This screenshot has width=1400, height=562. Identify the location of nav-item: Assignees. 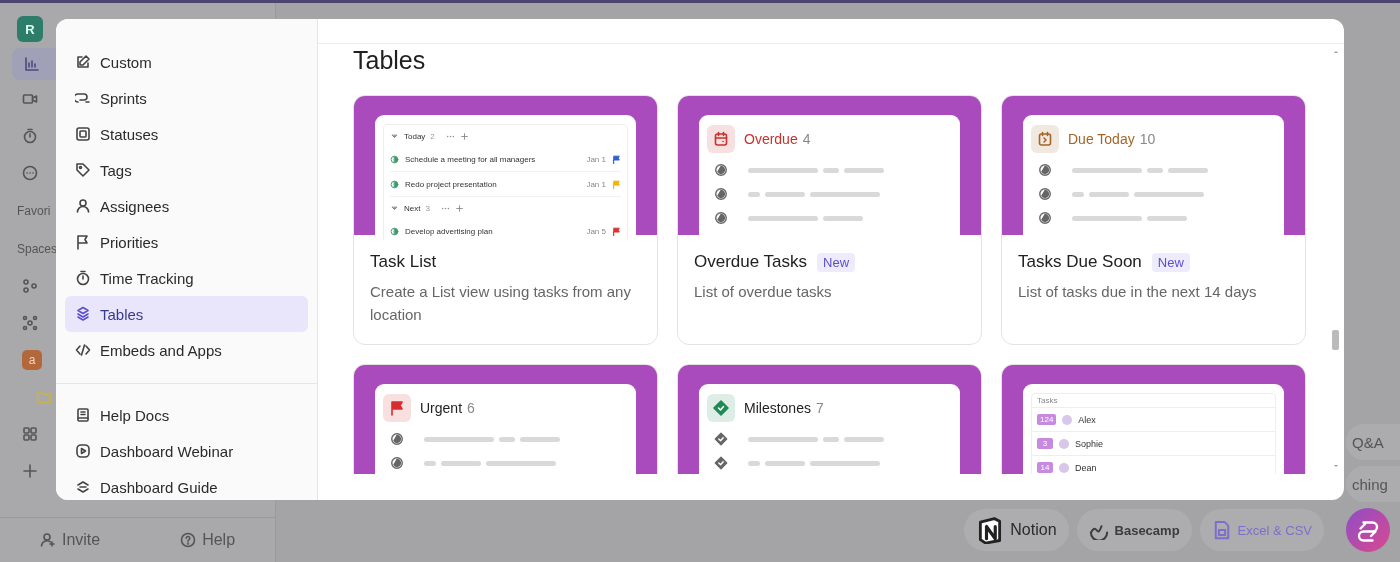
(186, 206).